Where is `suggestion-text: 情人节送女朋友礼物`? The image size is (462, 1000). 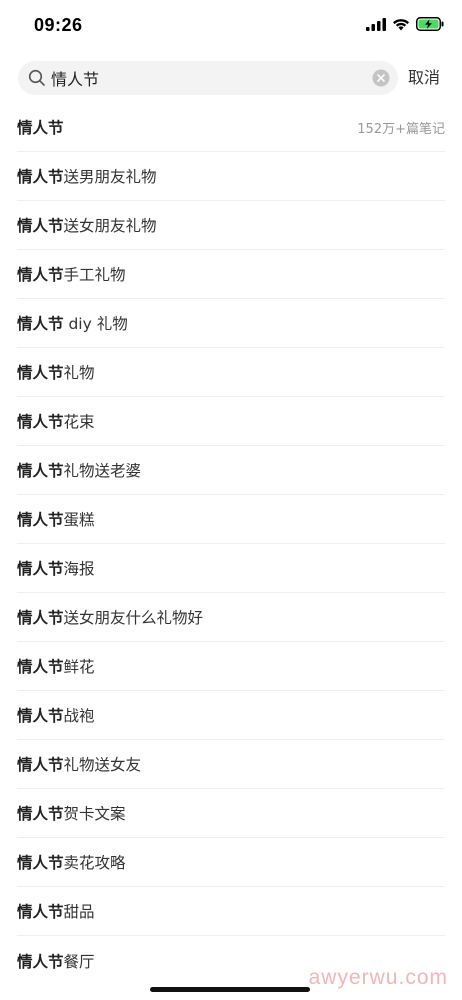
suggestion-text: 情人节送女朋友礼物 is located at coordinates (87, 225).